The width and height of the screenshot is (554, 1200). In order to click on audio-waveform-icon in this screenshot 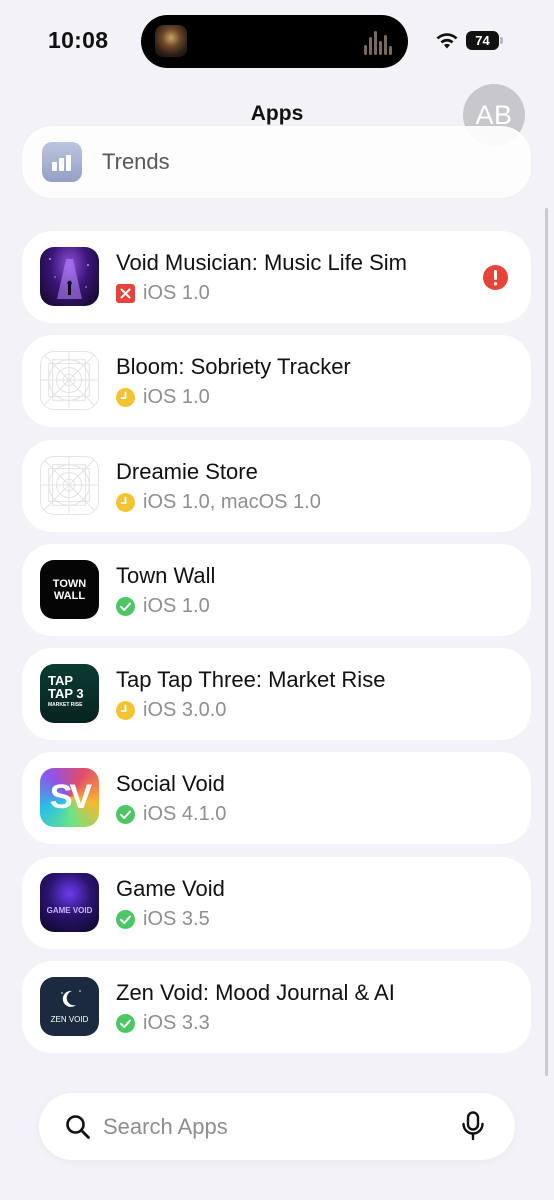, I will do `click(379, 42)`.